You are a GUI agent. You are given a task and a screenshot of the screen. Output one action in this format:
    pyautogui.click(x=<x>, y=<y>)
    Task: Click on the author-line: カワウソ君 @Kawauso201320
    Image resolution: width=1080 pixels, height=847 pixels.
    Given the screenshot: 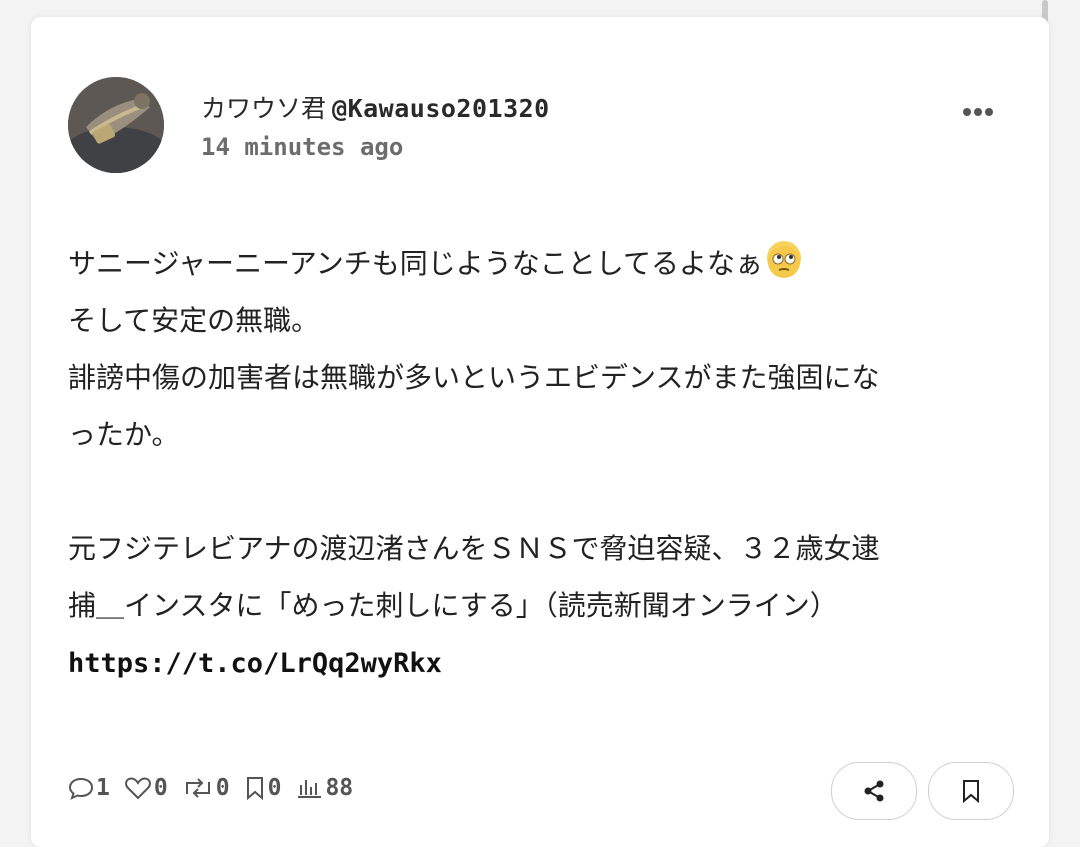 What is the action you would take?
    pyautogui.click(x=375, y=107)
    